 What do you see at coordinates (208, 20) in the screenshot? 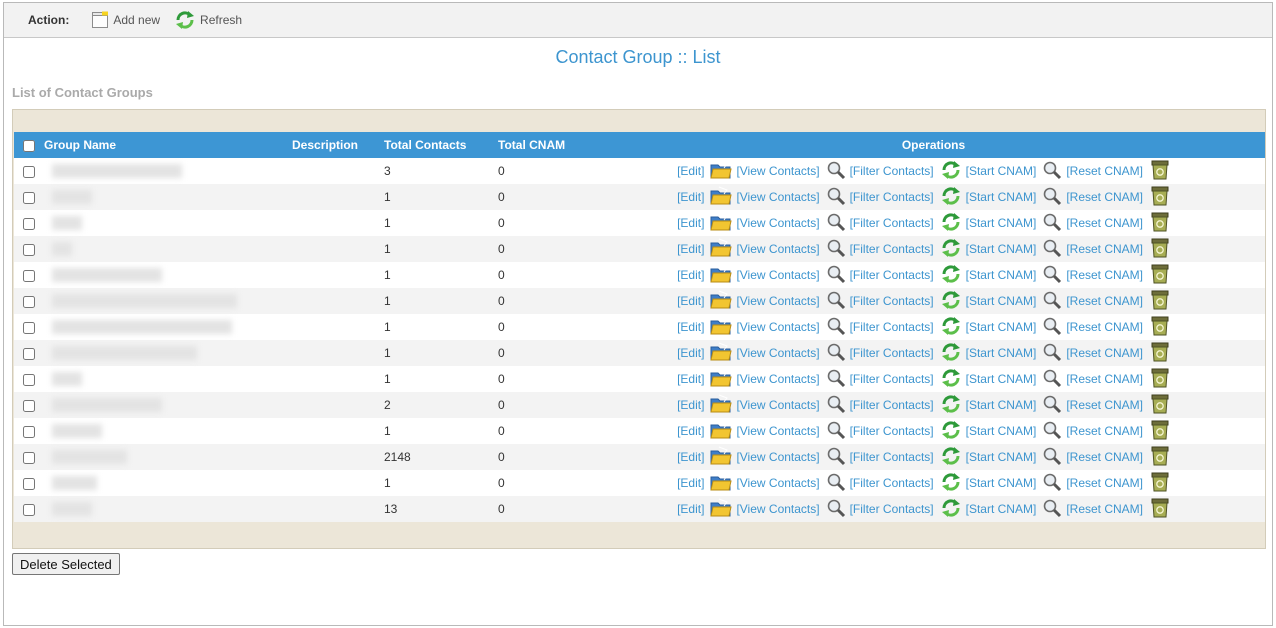
I see `refresh-button: Refresh` at bounding box center [208, 20].